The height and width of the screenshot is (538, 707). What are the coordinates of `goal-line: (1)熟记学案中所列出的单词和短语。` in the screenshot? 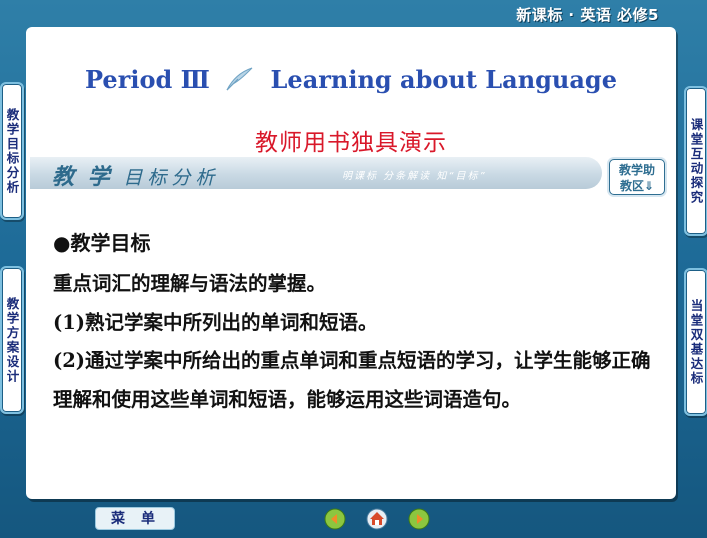 It's located at (215, 322).